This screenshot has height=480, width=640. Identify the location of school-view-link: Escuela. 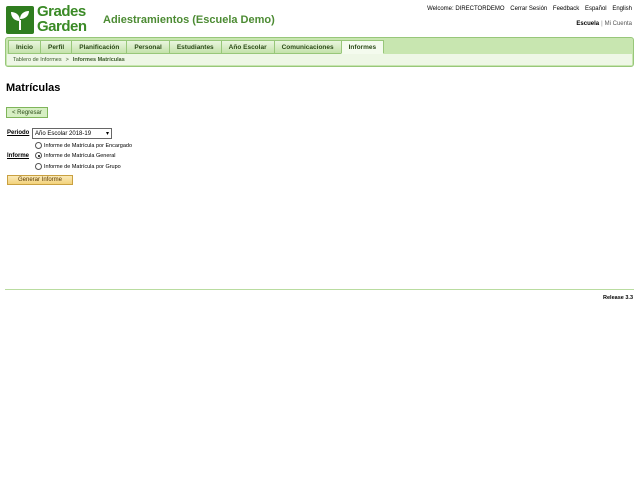
(587, 24).